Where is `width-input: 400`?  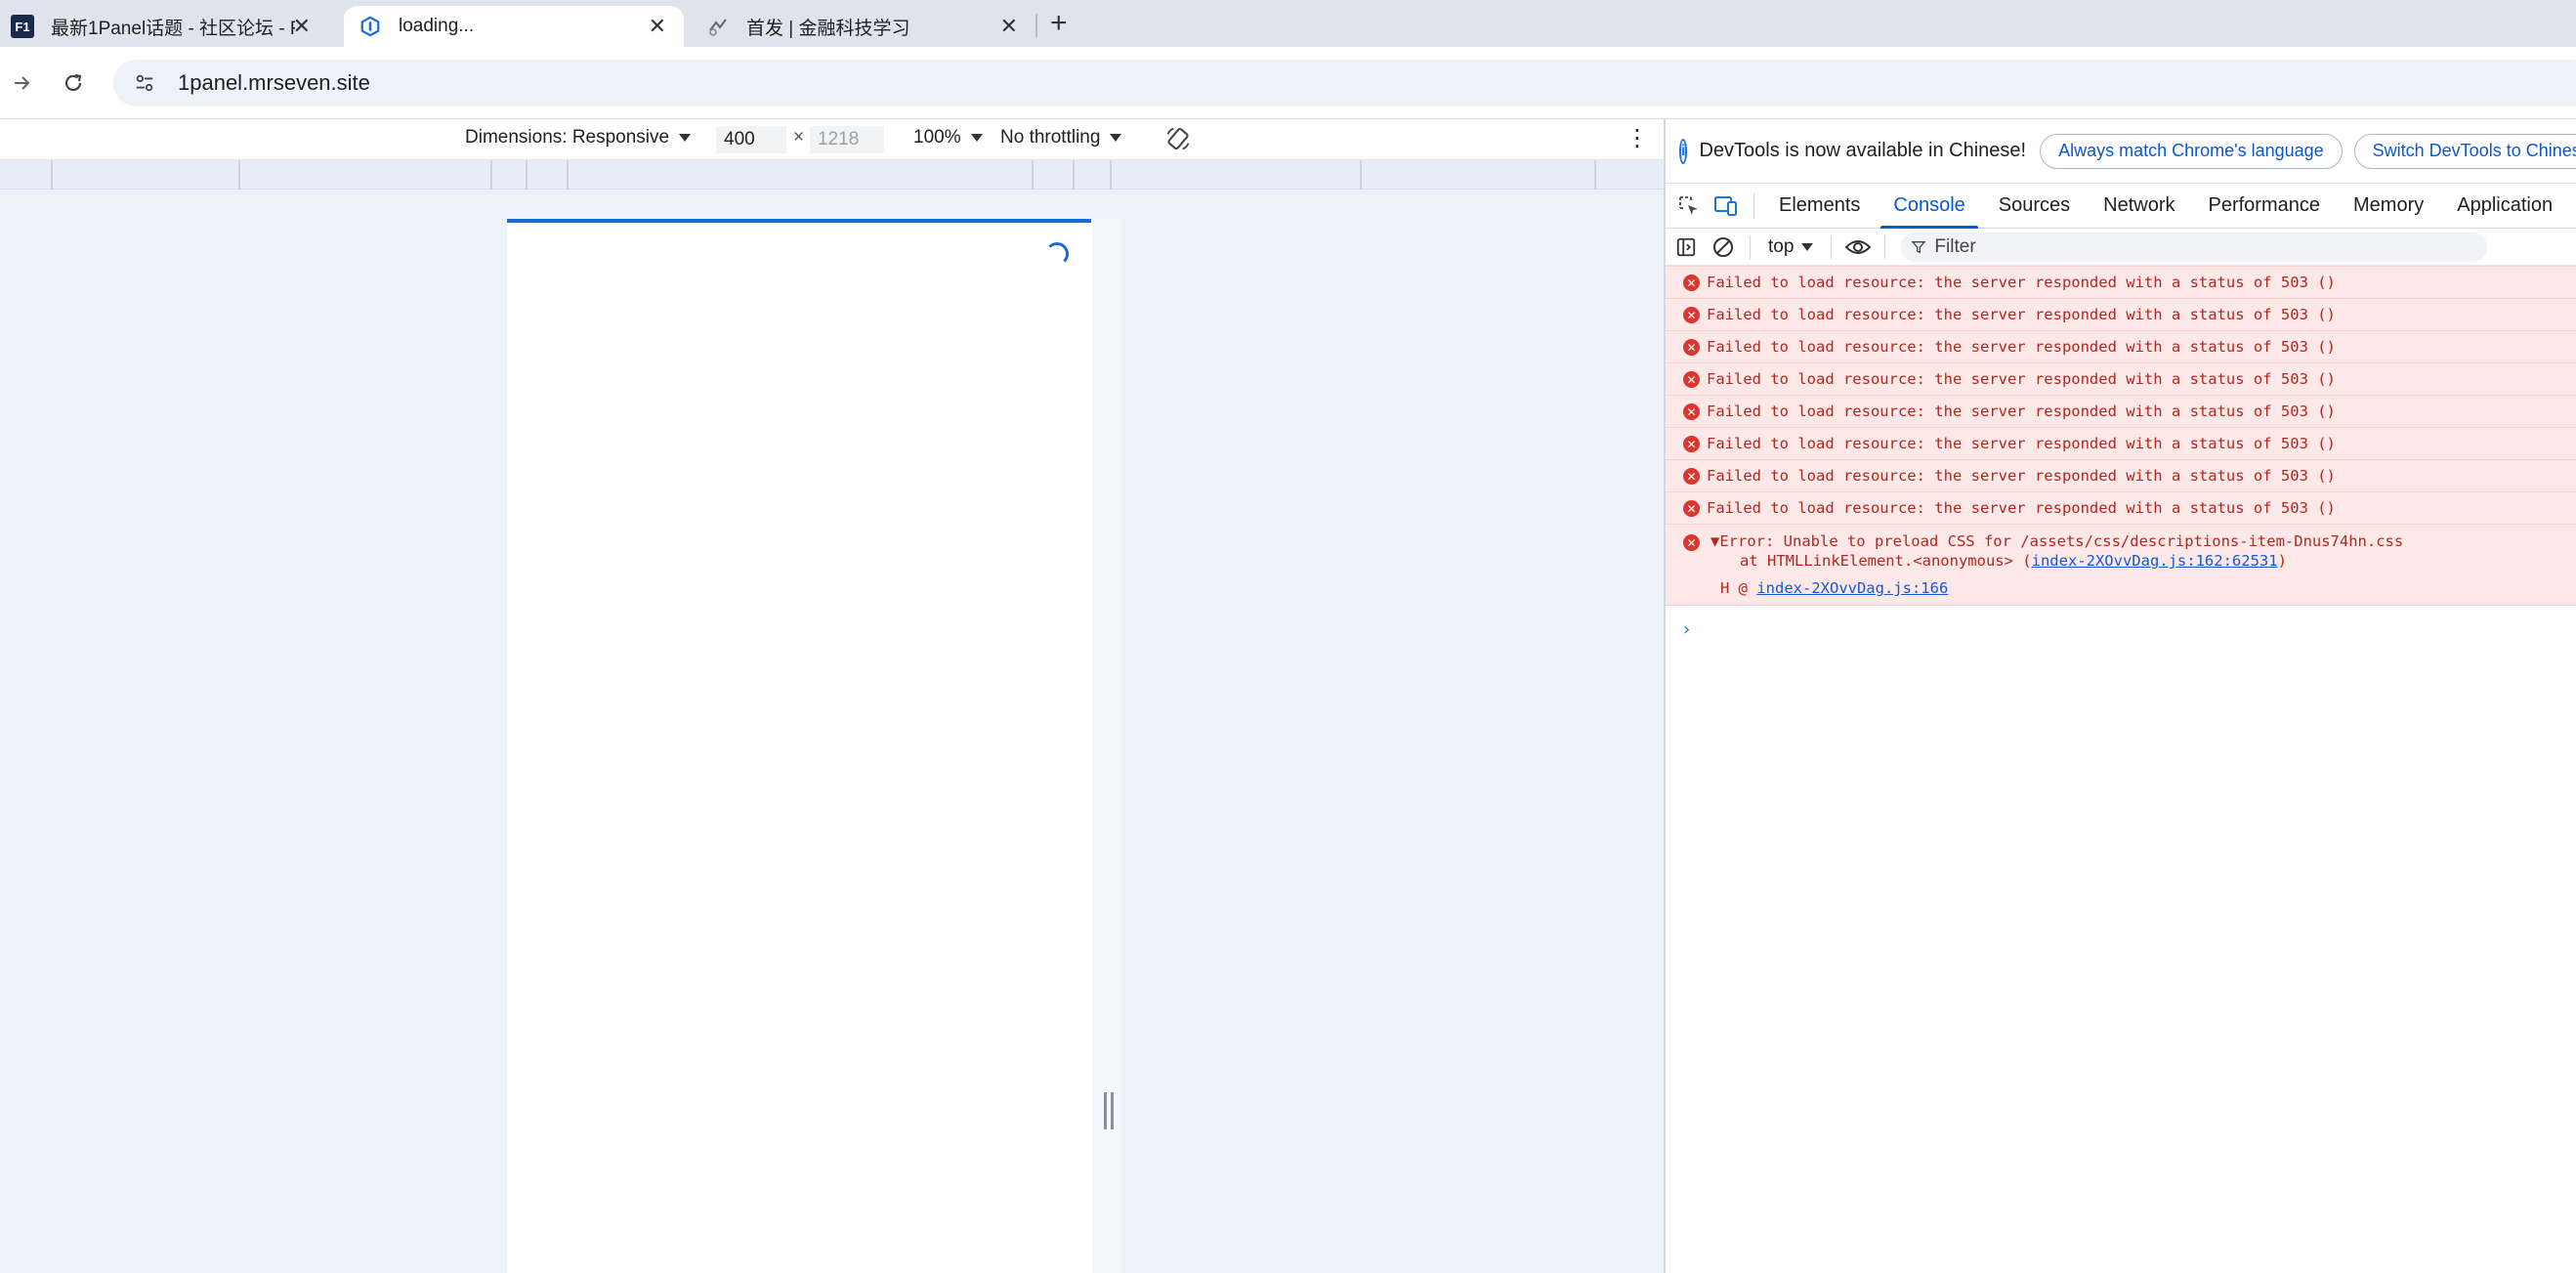
width-input: 400 is located at coordinates (751, 139).